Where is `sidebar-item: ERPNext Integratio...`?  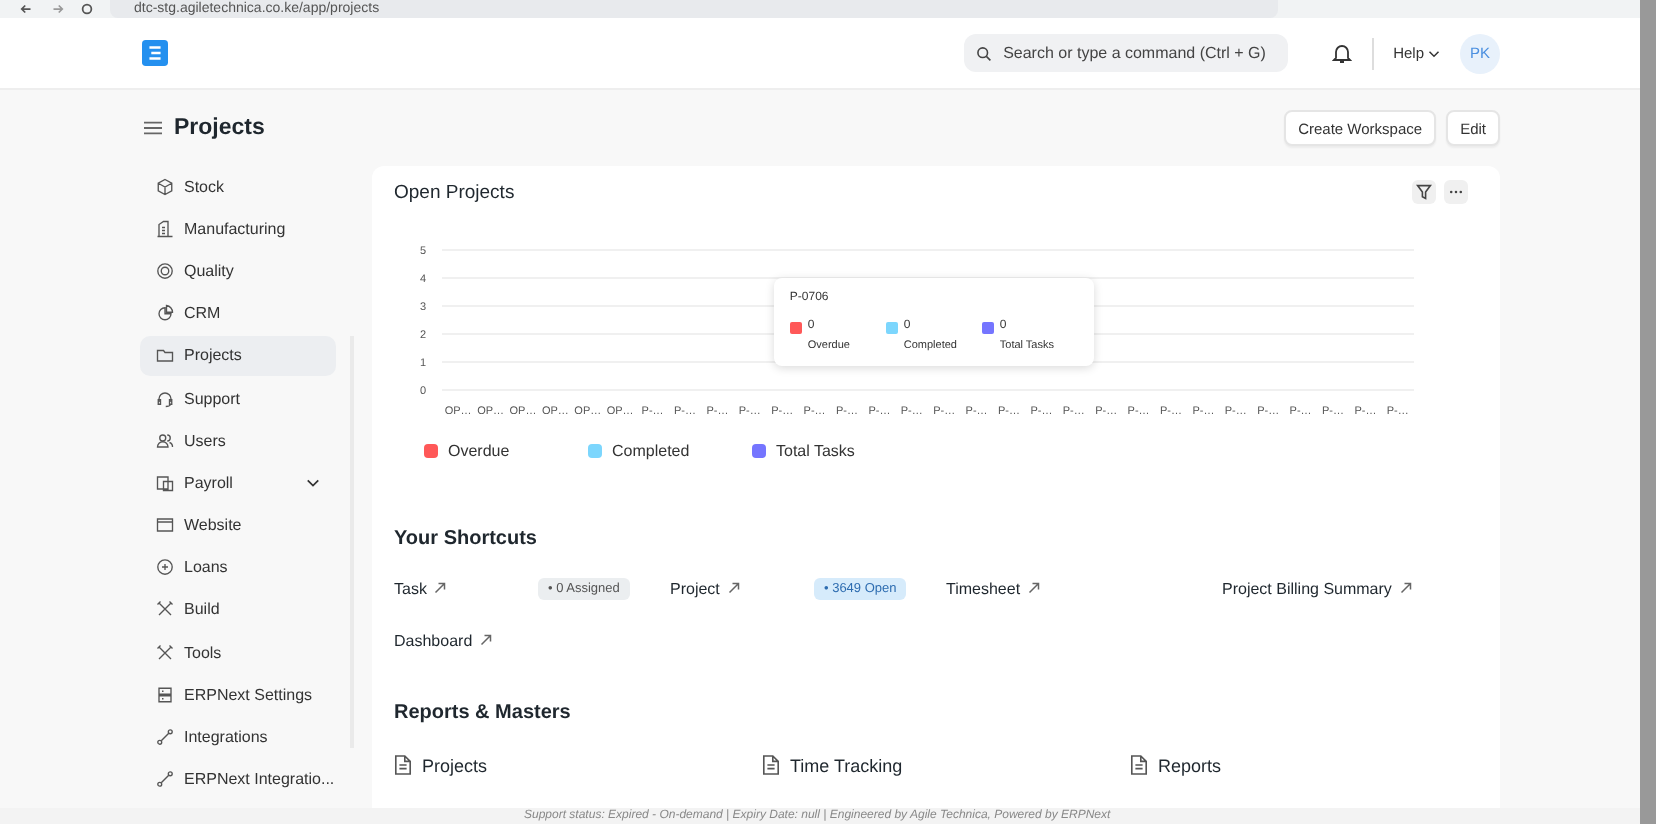
sidebar-item: ERPNext Integratio... is located at coordinates (238, 779).